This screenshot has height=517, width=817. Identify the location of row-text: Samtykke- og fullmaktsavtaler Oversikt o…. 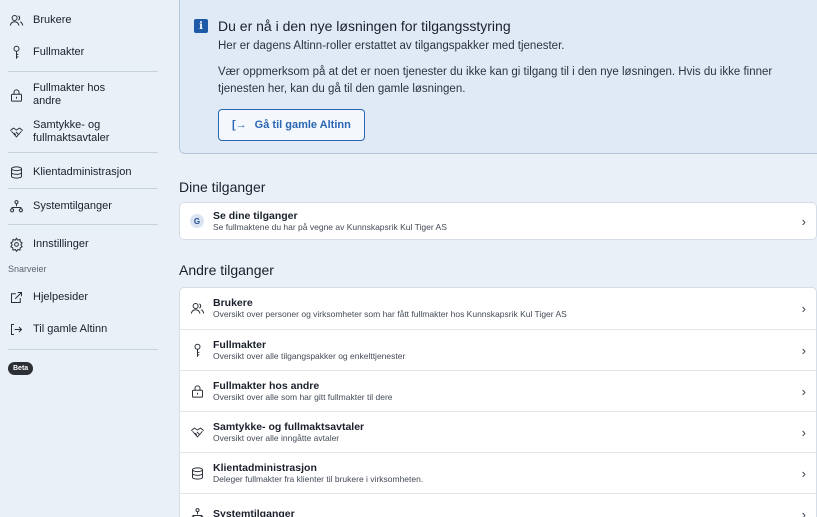
(503, 432).